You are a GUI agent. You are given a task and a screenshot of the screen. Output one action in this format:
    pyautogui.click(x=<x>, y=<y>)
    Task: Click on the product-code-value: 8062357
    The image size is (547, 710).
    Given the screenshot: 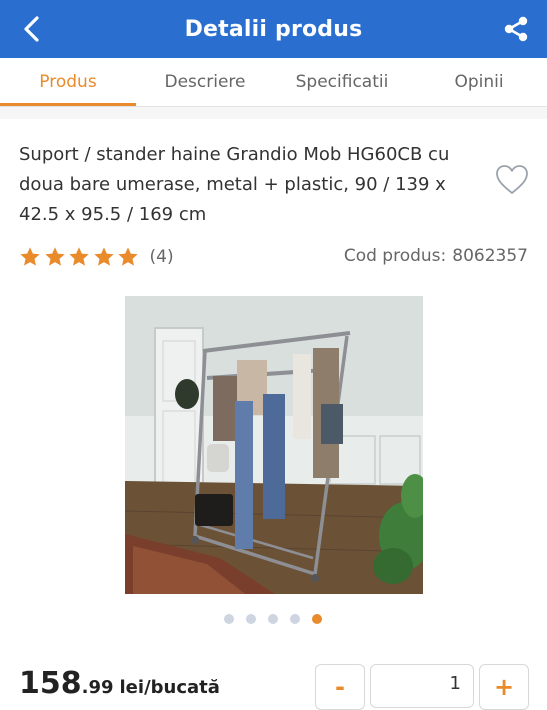 What is the action you would take?
    pyautogui.click(x=490, y=256)
    